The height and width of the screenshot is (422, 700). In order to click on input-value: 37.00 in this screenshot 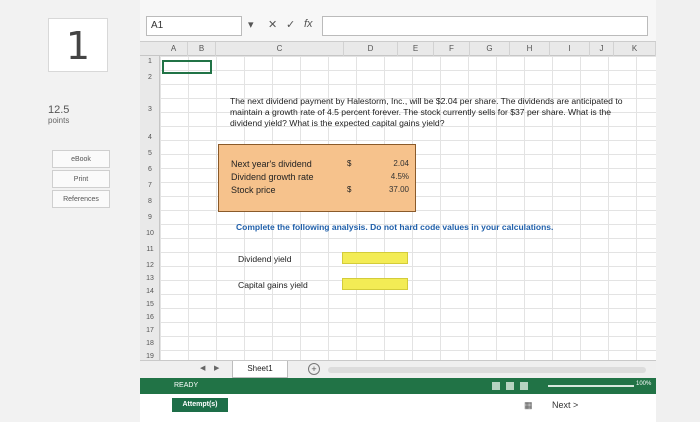, I will do `click(391, 189)`.